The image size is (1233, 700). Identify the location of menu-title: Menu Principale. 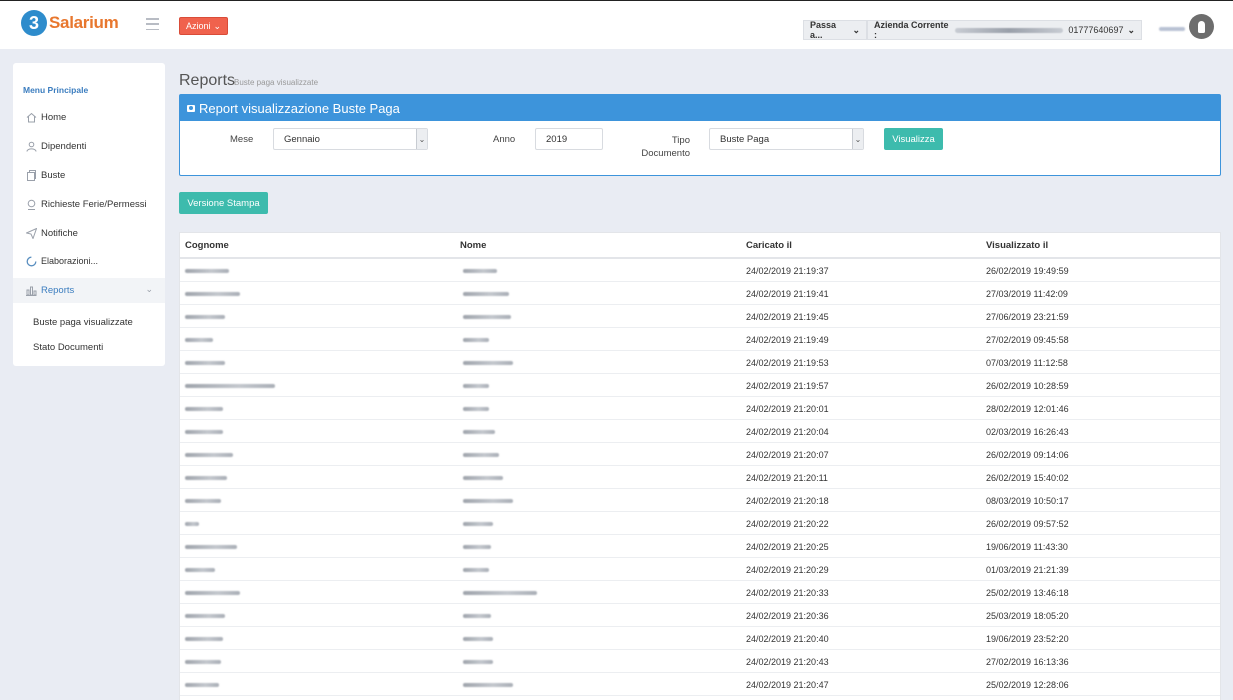
(56, 90).